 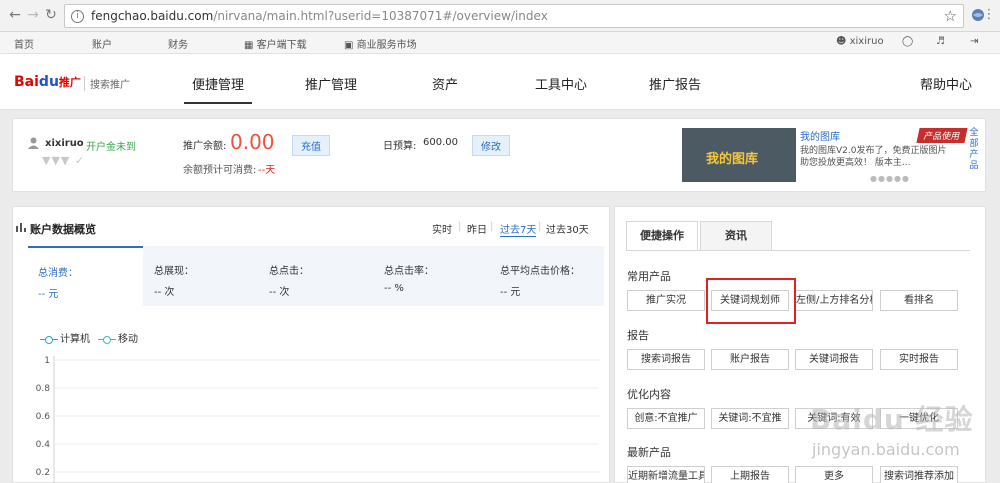 What do you see at coordinates (77, 16) in the screenshot?
I see `info-icon: i` at bounding box center [77, 16].